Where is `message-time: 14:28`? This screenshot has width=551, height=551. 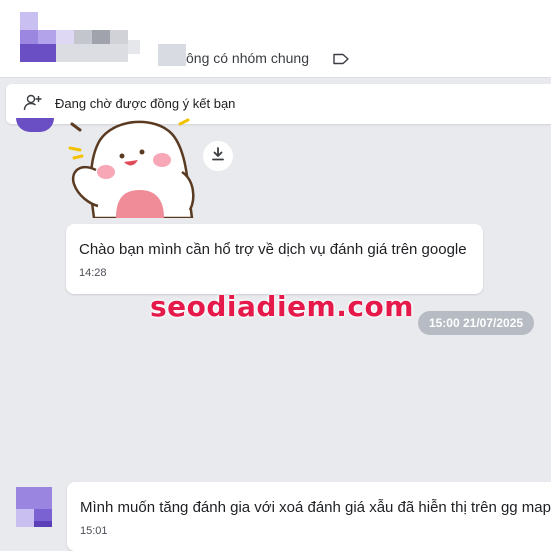
message-time: 14:28 is located at coordinates (93, 273).